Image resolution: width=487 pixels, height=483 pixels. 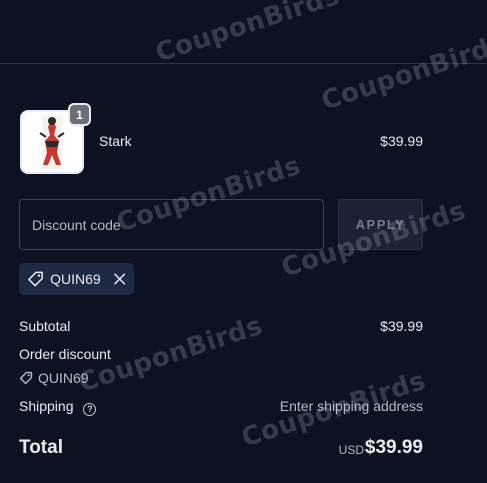 What do you see at coordinates (46, 406) in the screenshot?
I see `shipping-label: Shipping` at bounding box center [46, 406].